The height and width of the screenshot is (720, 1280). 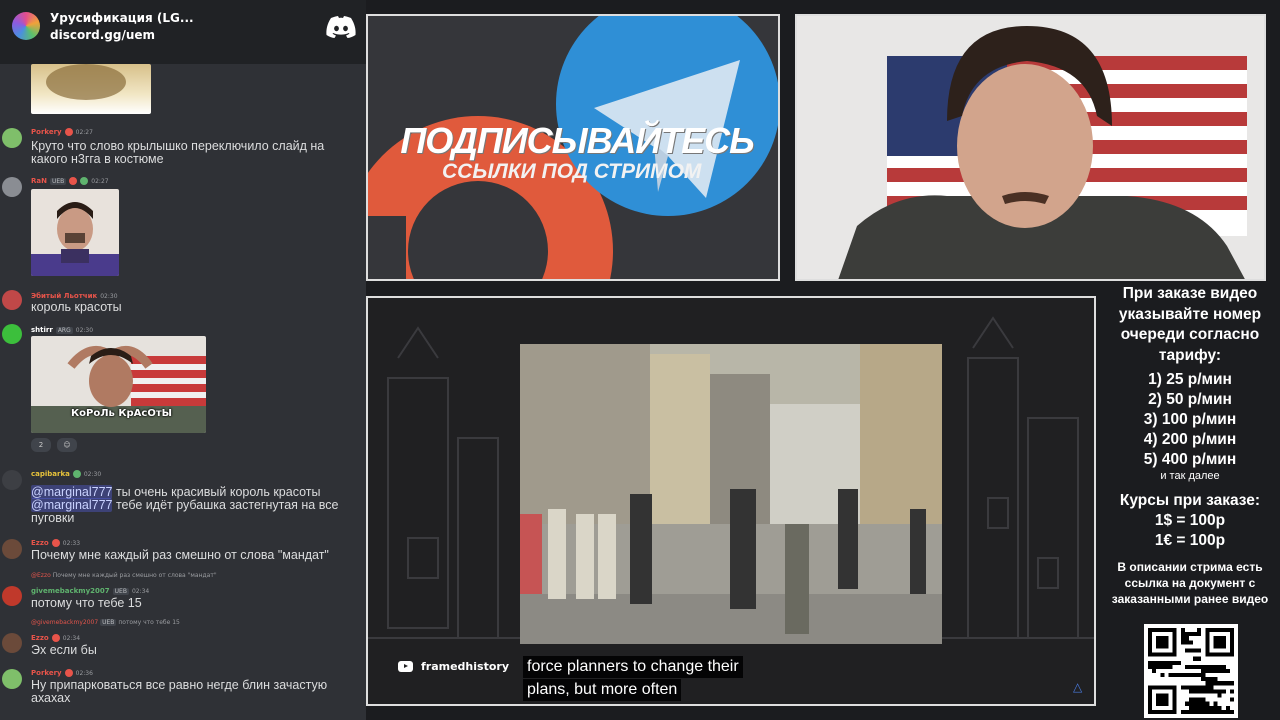 What do you see at coordinates (64, 330) in the screenshot?
I see `user-tag: ARG` at bounding box center [64, 330].